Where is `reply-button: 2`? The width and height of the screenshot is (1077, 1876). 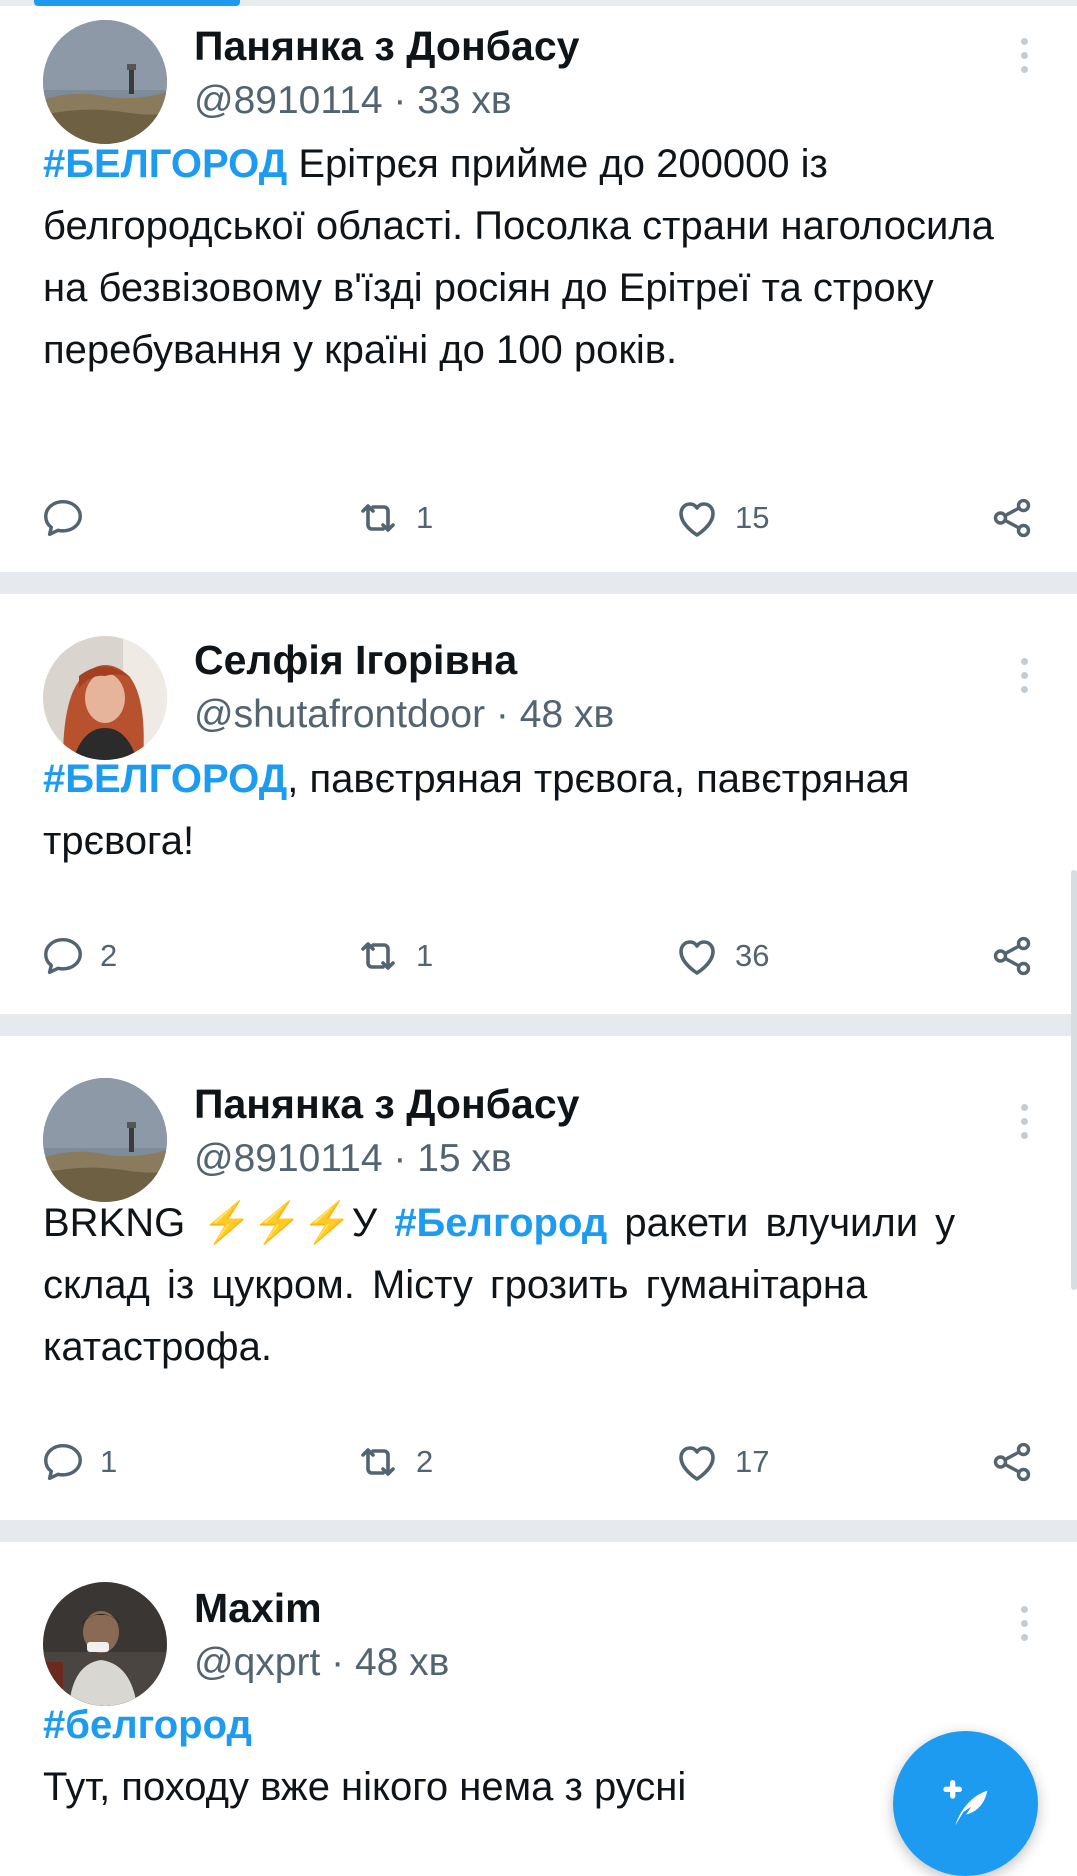
reply-button: 2 is located at coordinates (78, 956).